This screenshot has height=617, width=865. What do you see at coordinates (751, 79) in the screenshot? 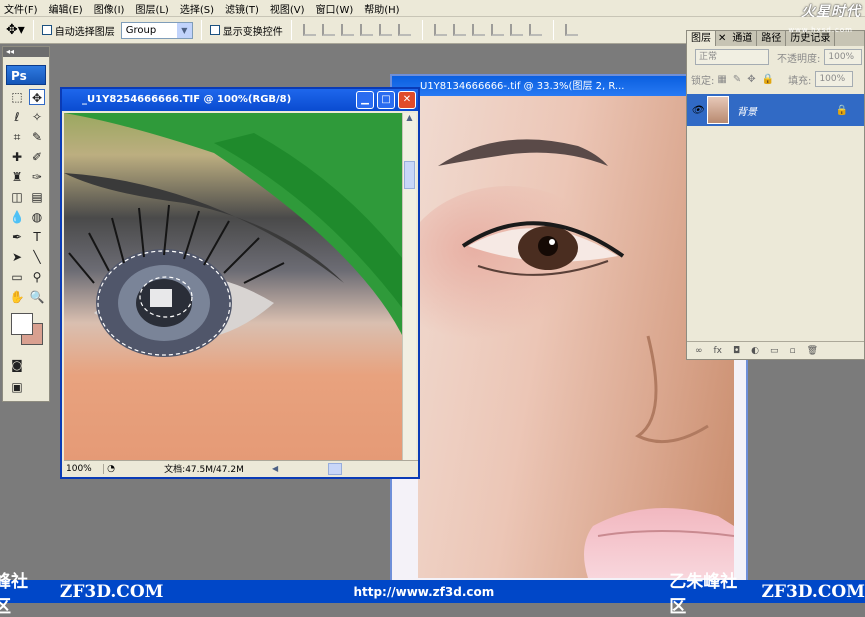
I see `lock-position-icon: ✥` at bounding box center [751, 79].